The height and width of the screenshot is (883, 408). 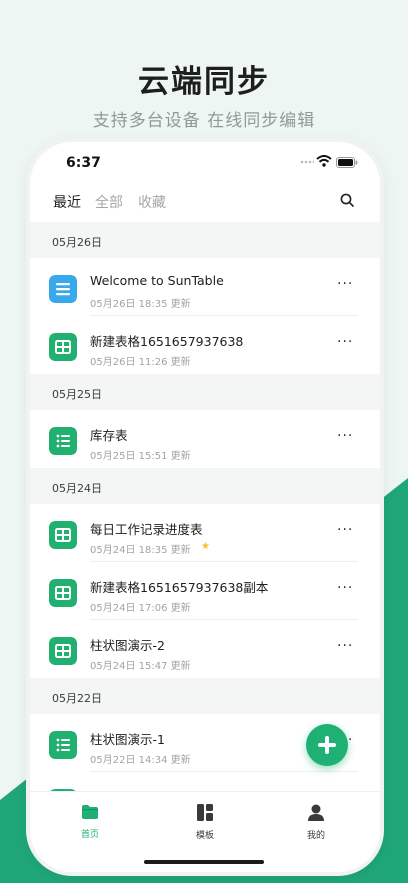 I want to click on add-button, so click(x=327, y=745).